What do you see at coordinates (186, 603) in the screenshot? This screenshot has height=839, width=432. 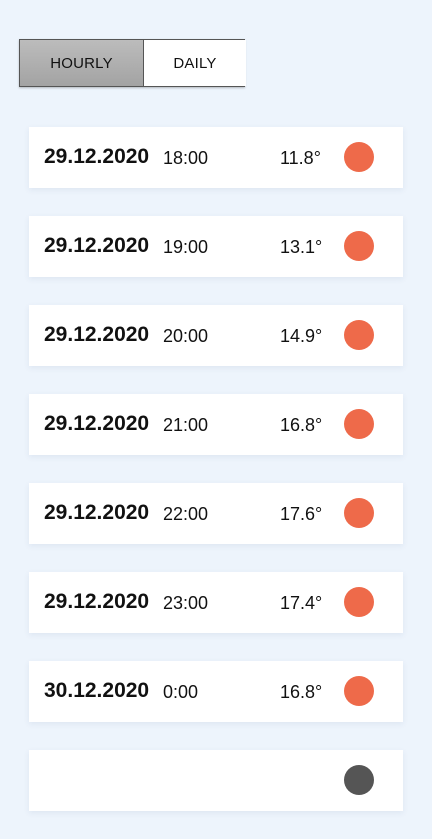 I see `forecast-time: 23:00` at bounding box center [186, 603].